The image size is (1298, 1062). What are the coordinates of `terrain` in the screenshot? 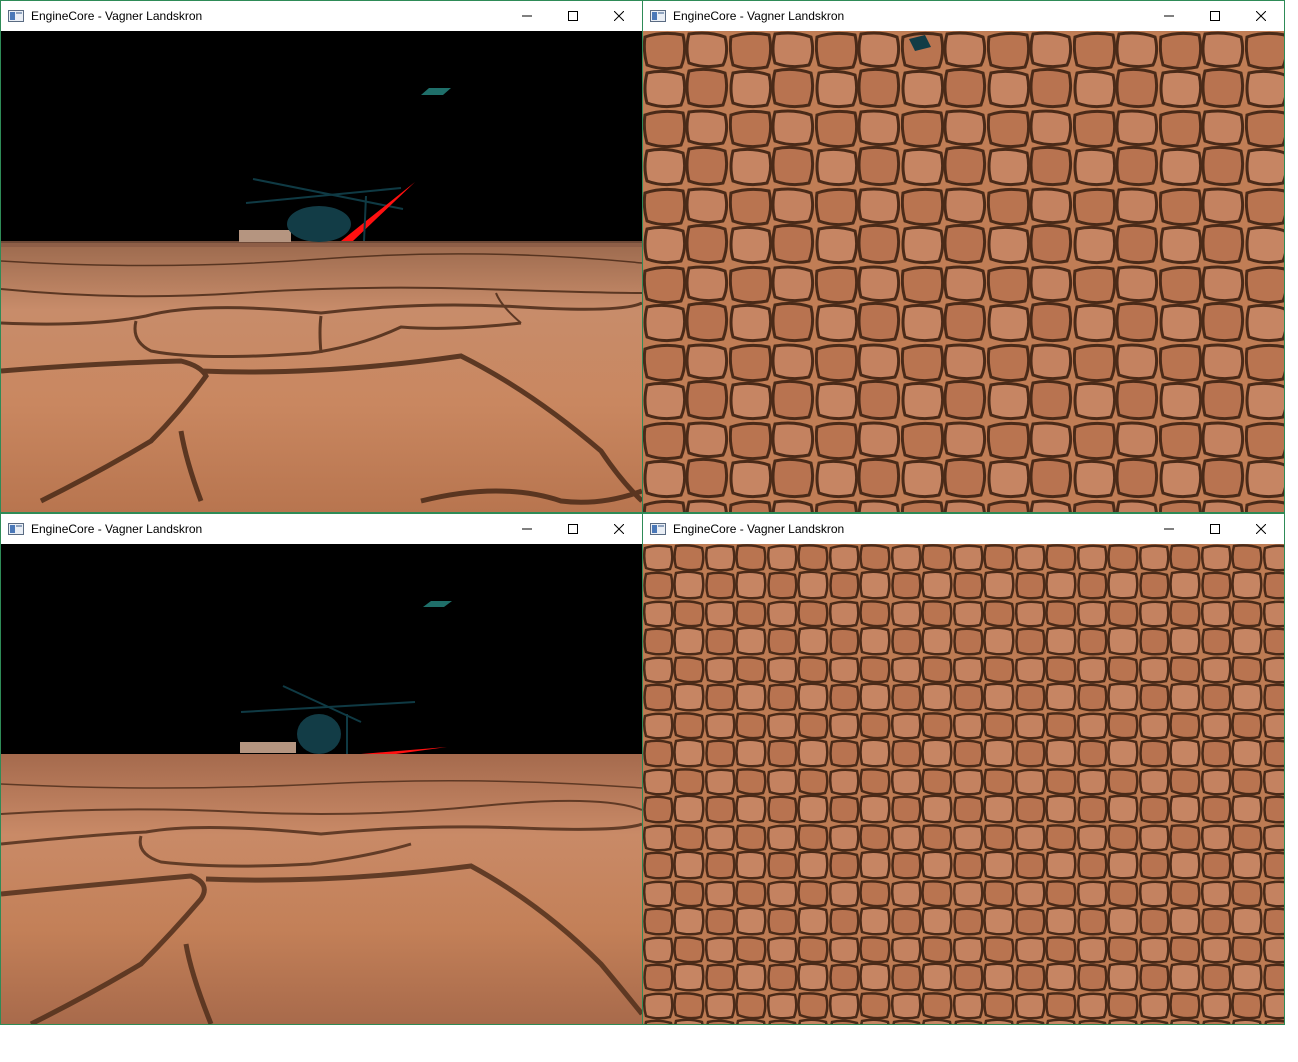 It's located at (321, 889).